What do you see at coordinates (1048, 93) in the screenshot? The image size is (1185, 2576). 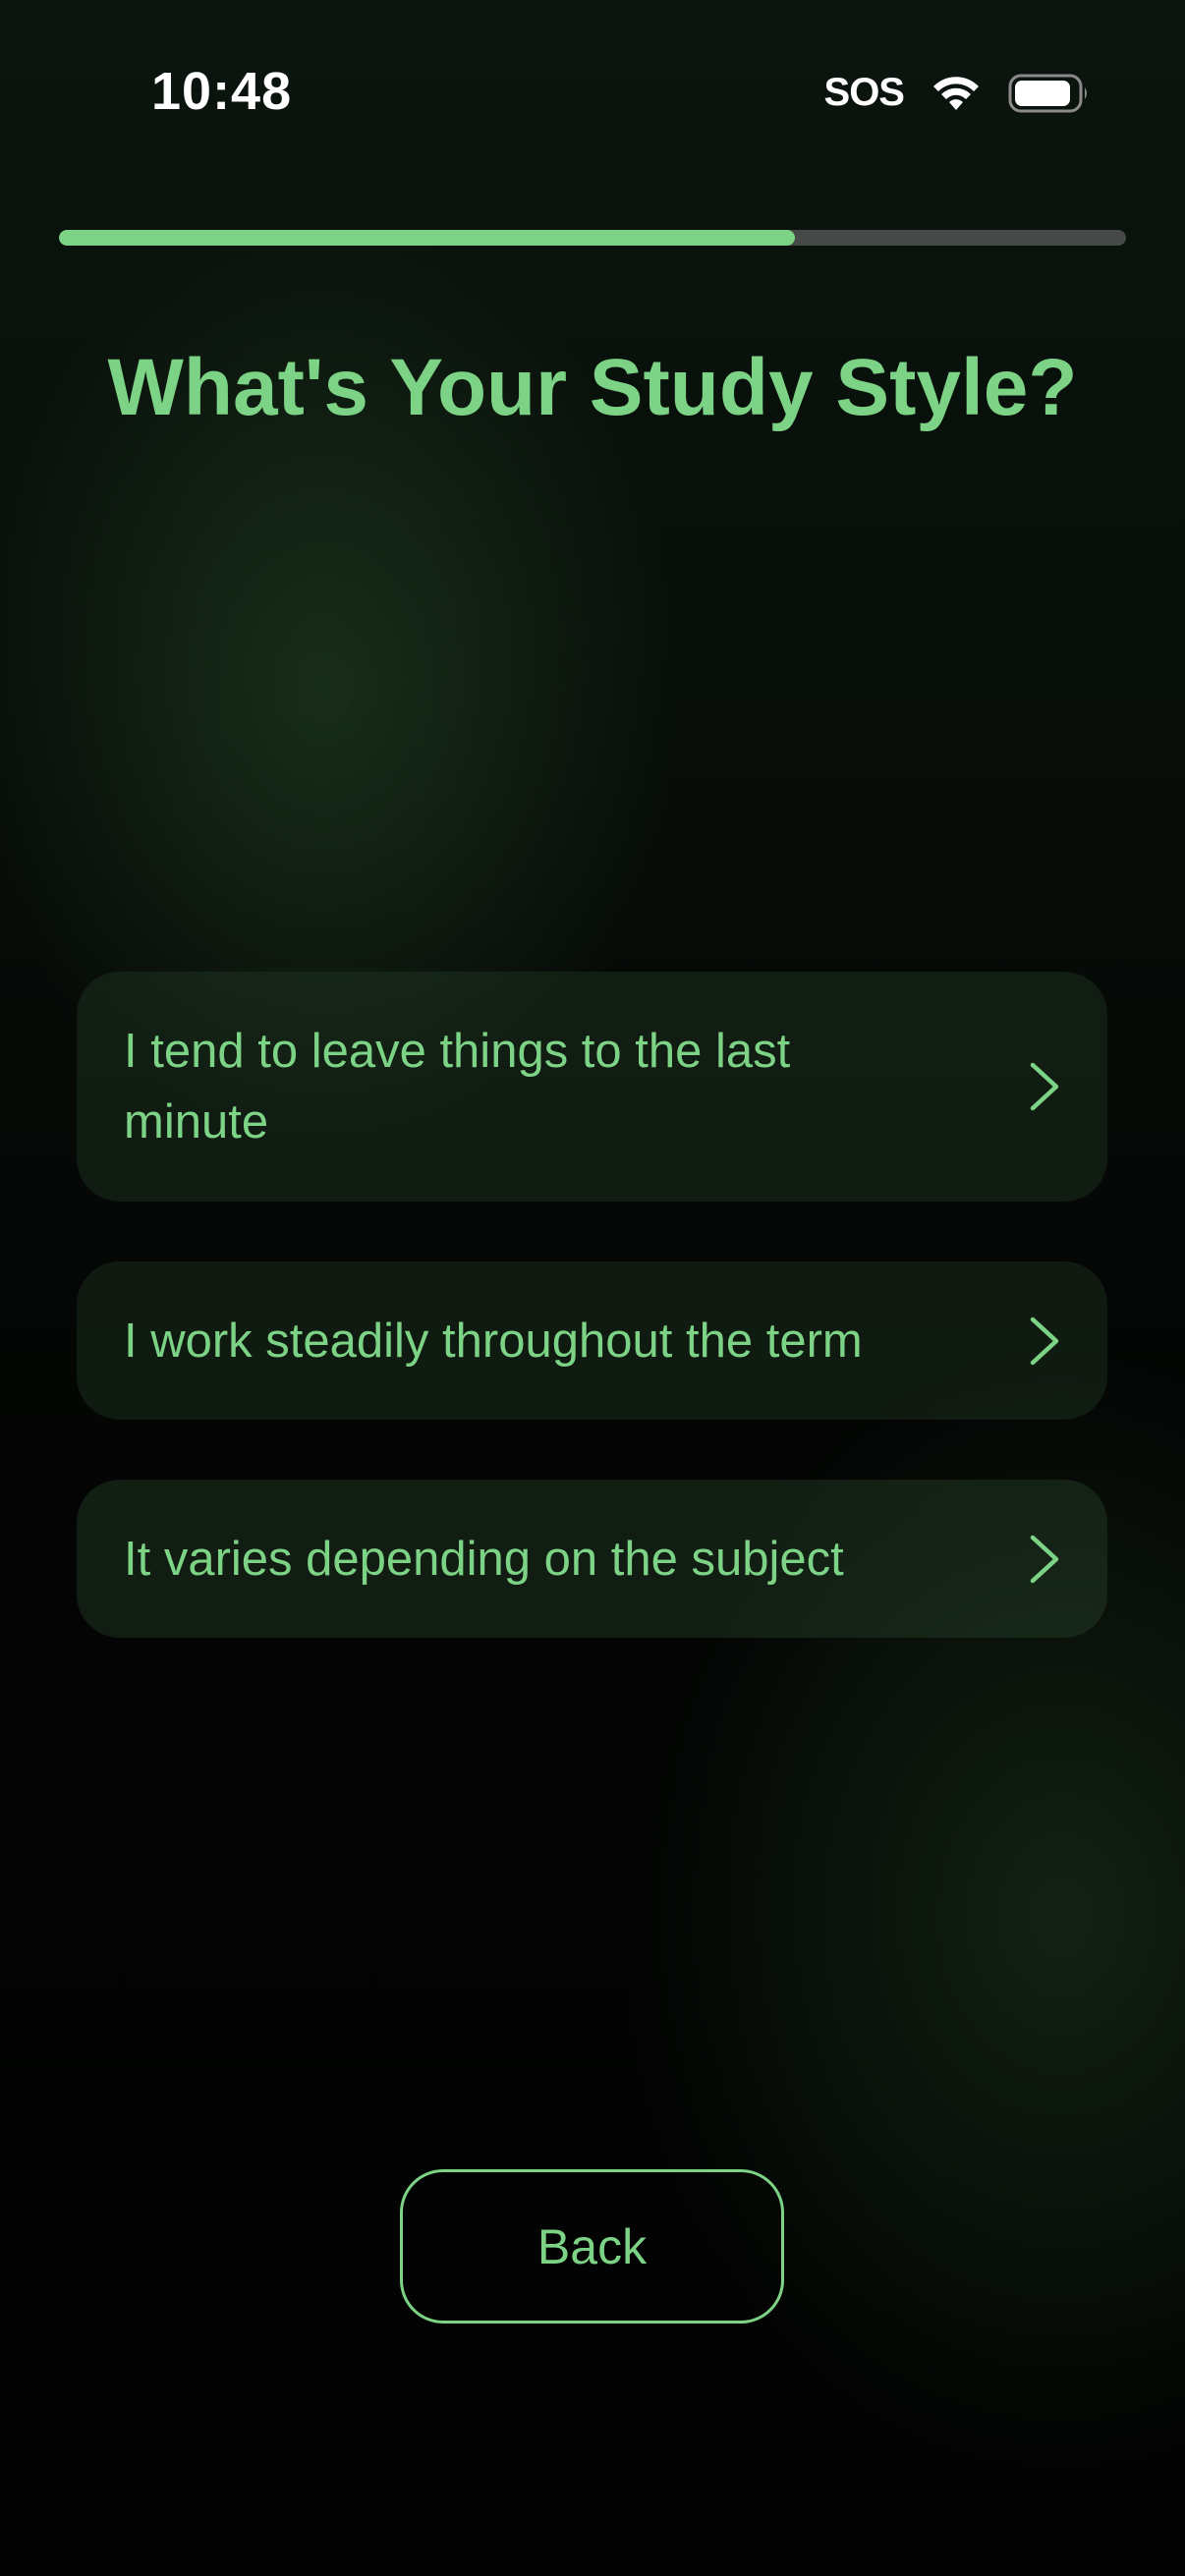 I see `battery-icon` at bounding box center [1048, 93].